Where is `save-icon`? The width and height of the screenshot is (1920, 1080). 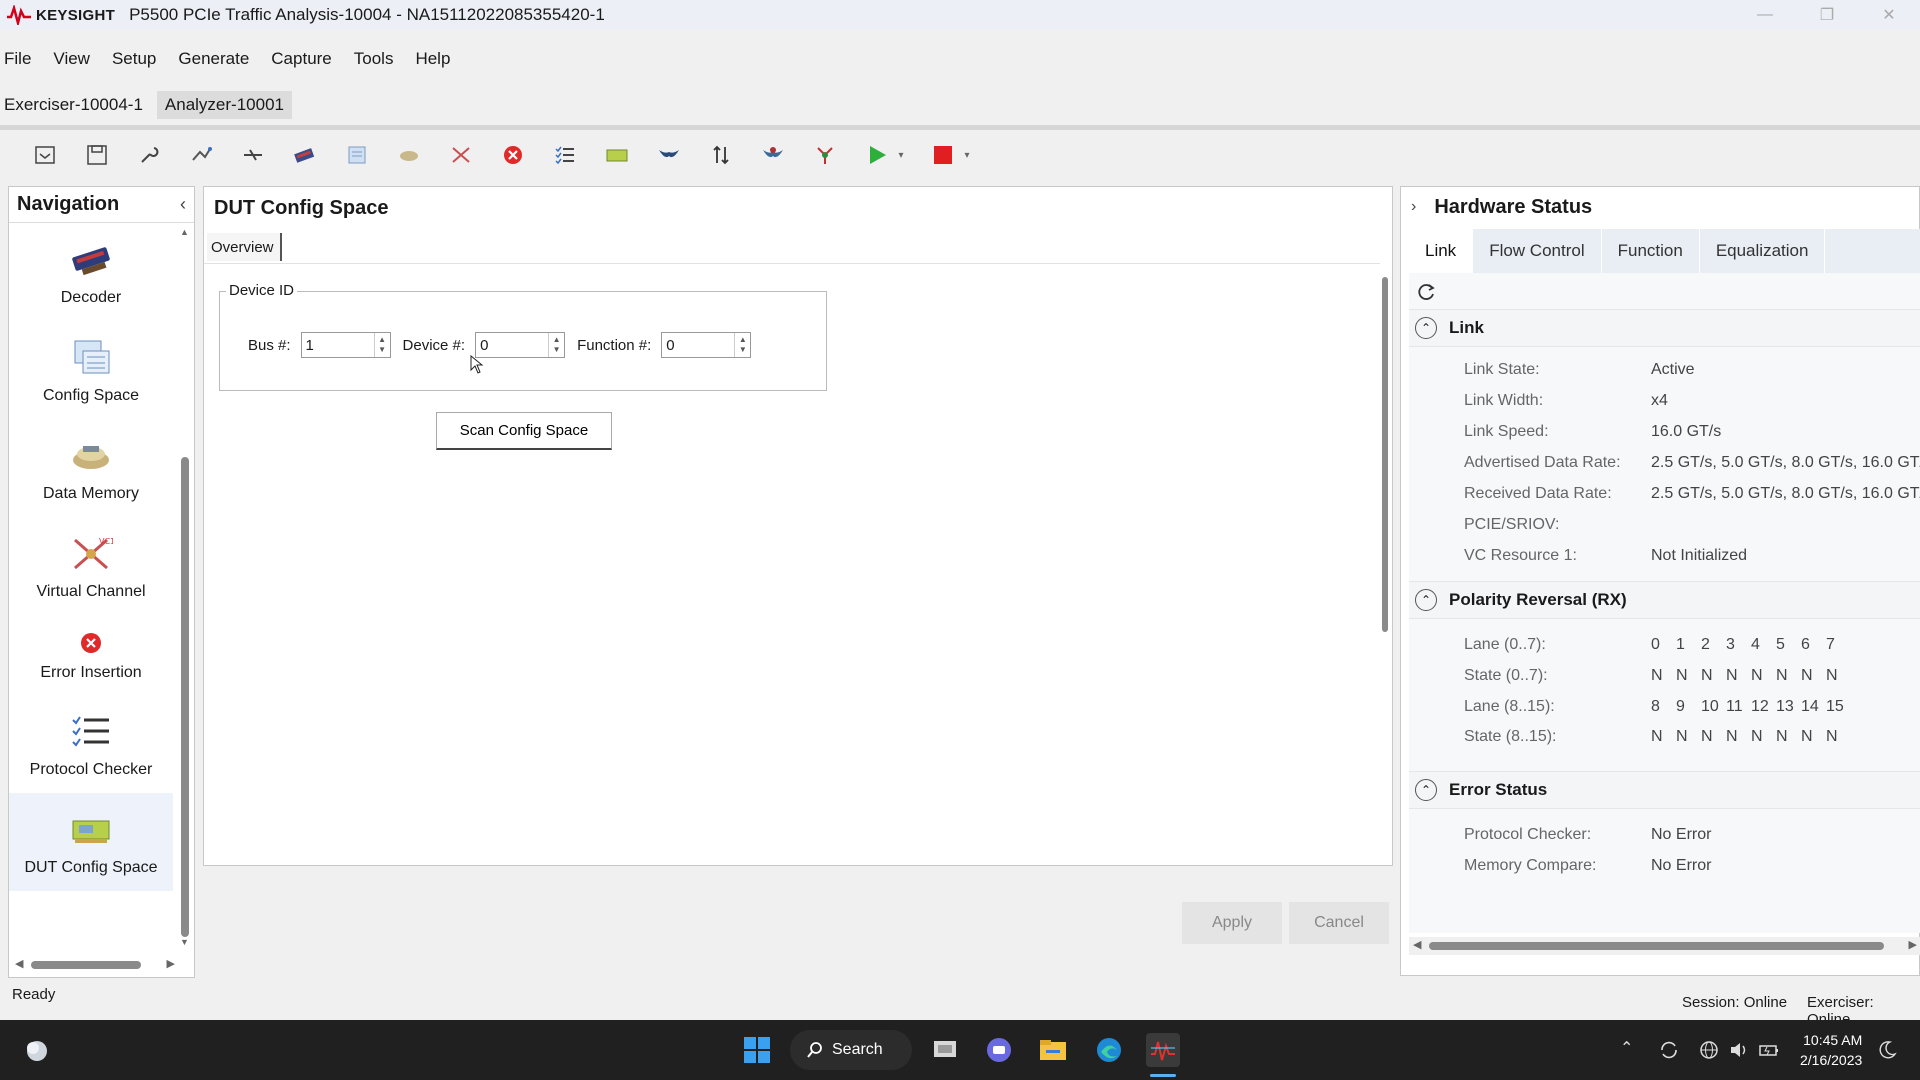 save-icon is located at coordinates (97, 155).